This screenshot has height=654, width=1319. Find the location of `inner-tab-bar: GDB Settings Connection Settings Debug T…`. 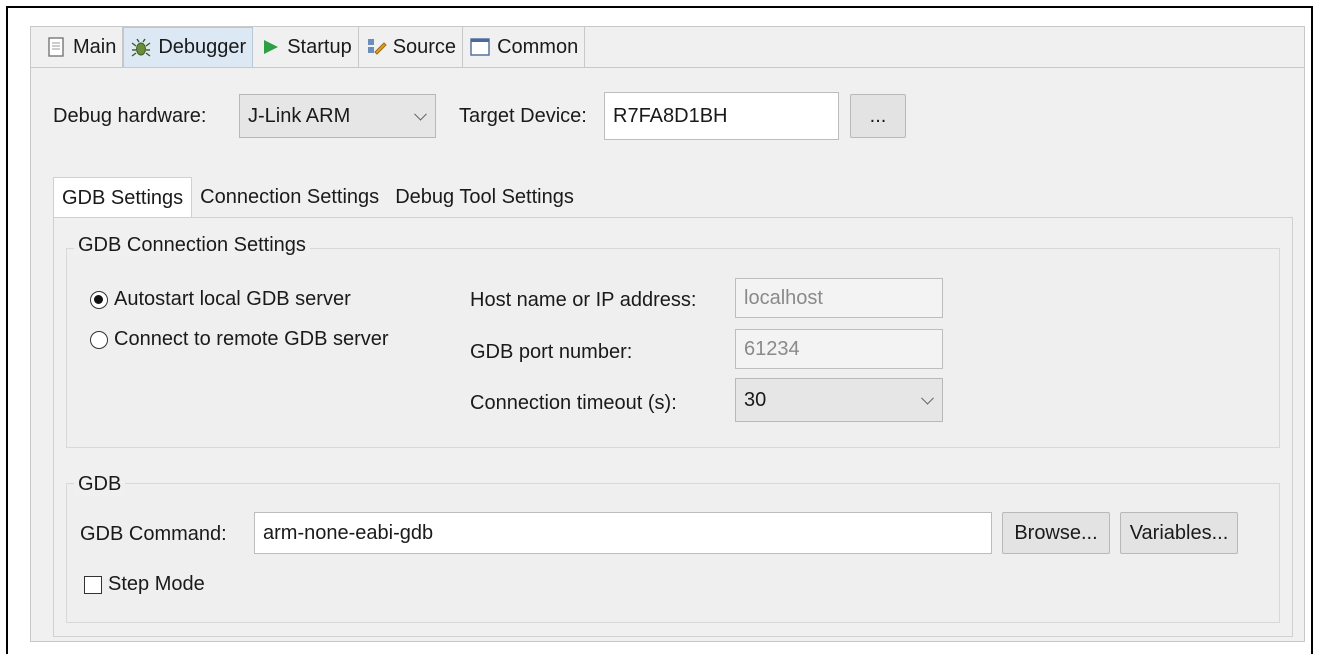

inner-tab-bar: GDB Settings Connection Settings Debug T… is located at coordinates (317, 198).